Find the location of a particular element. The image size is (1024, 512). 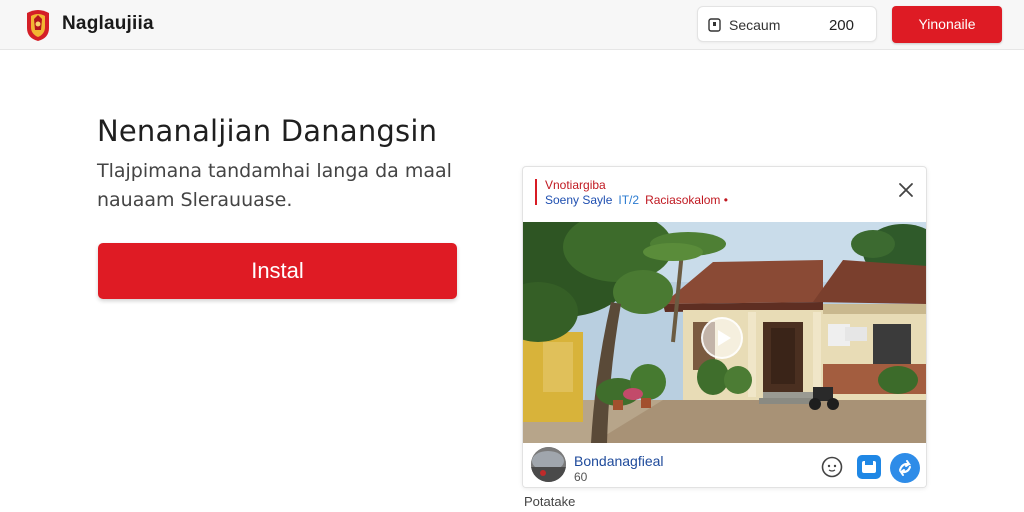

top-header: Naglaujiia Secaum 200 Yinonaile is located at coordinates (512, 25).